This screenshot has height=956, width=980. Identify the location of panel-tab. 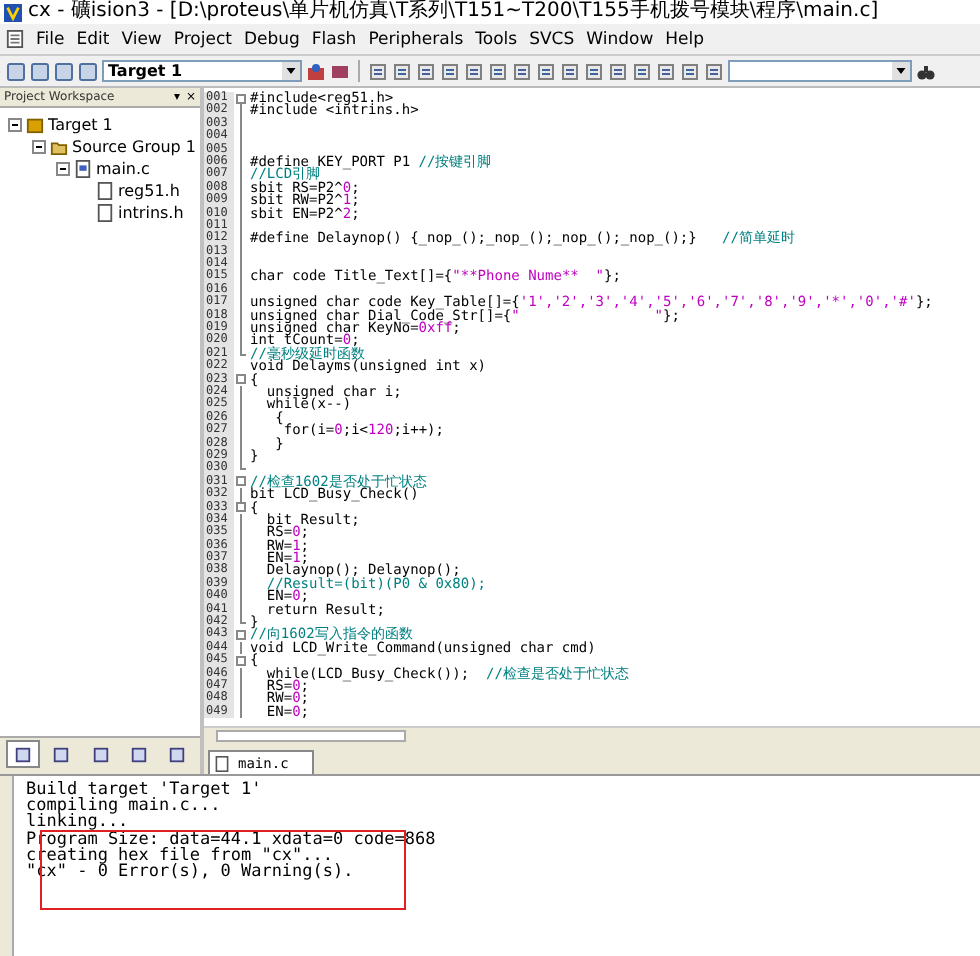
(23, 754).